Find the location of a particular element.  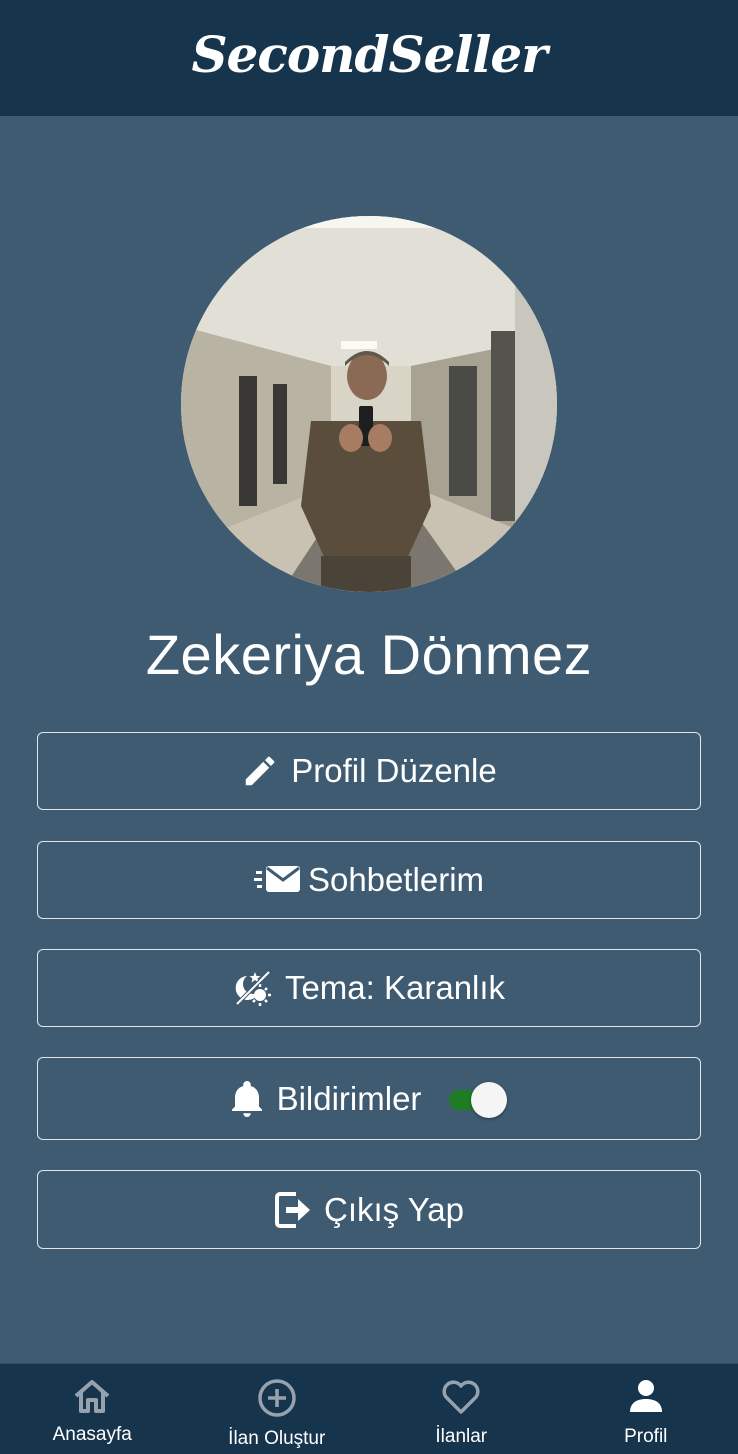

tab-create-listing: İlan Oluştur is located at coordinates (277, 1409).